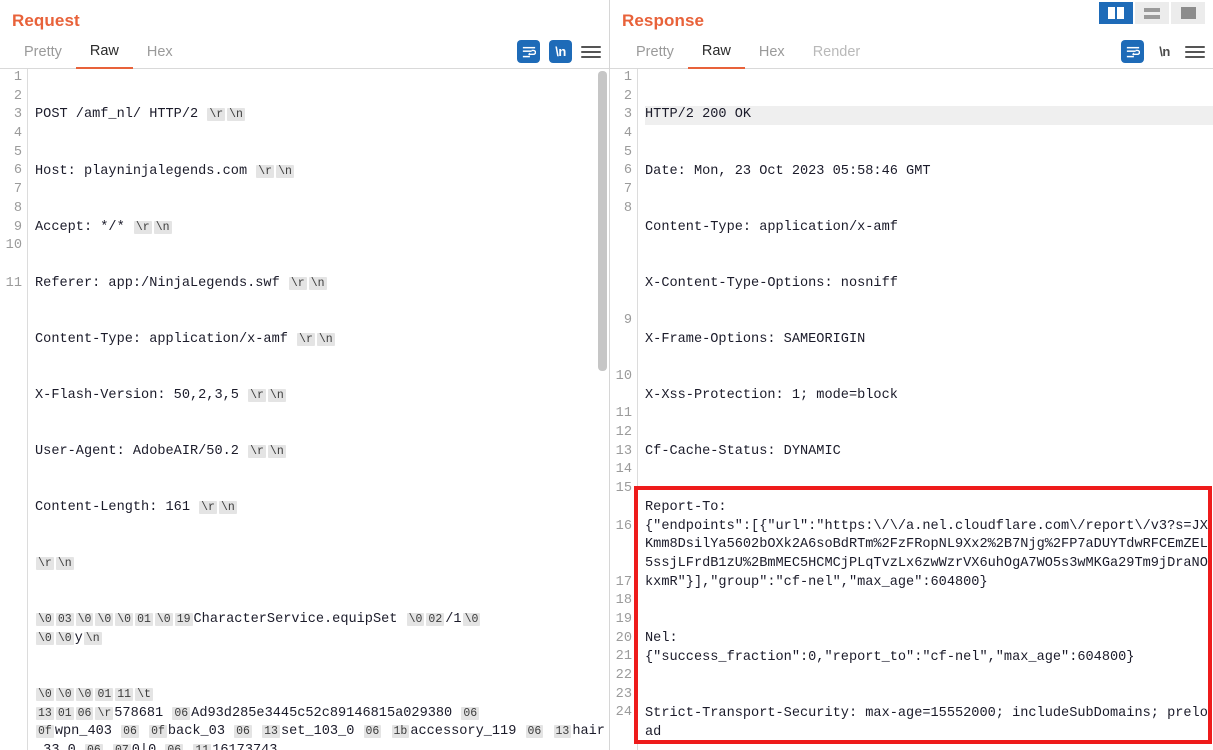  Describe the element at coordinates (788, 171) in the screenshot. I see `response-line-2: Date: Mon, 23 Oct 2023 05:58:46 GMT` at that location.